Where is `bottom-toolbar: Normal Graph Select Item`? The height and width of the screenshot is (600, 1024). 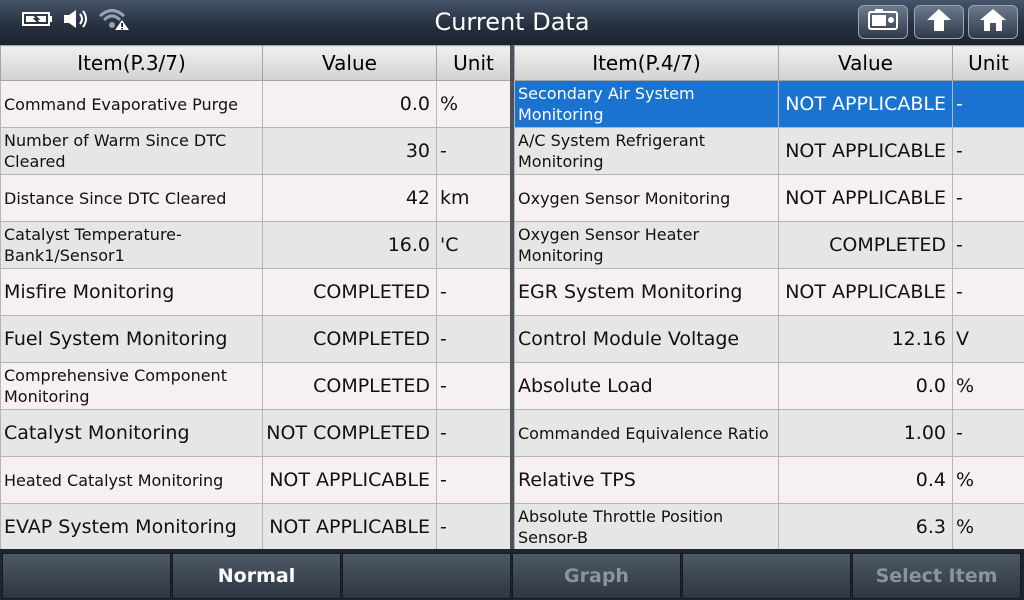
bottom-toolbar: Normal Graph Select Item is located at coordinates (512, 574).